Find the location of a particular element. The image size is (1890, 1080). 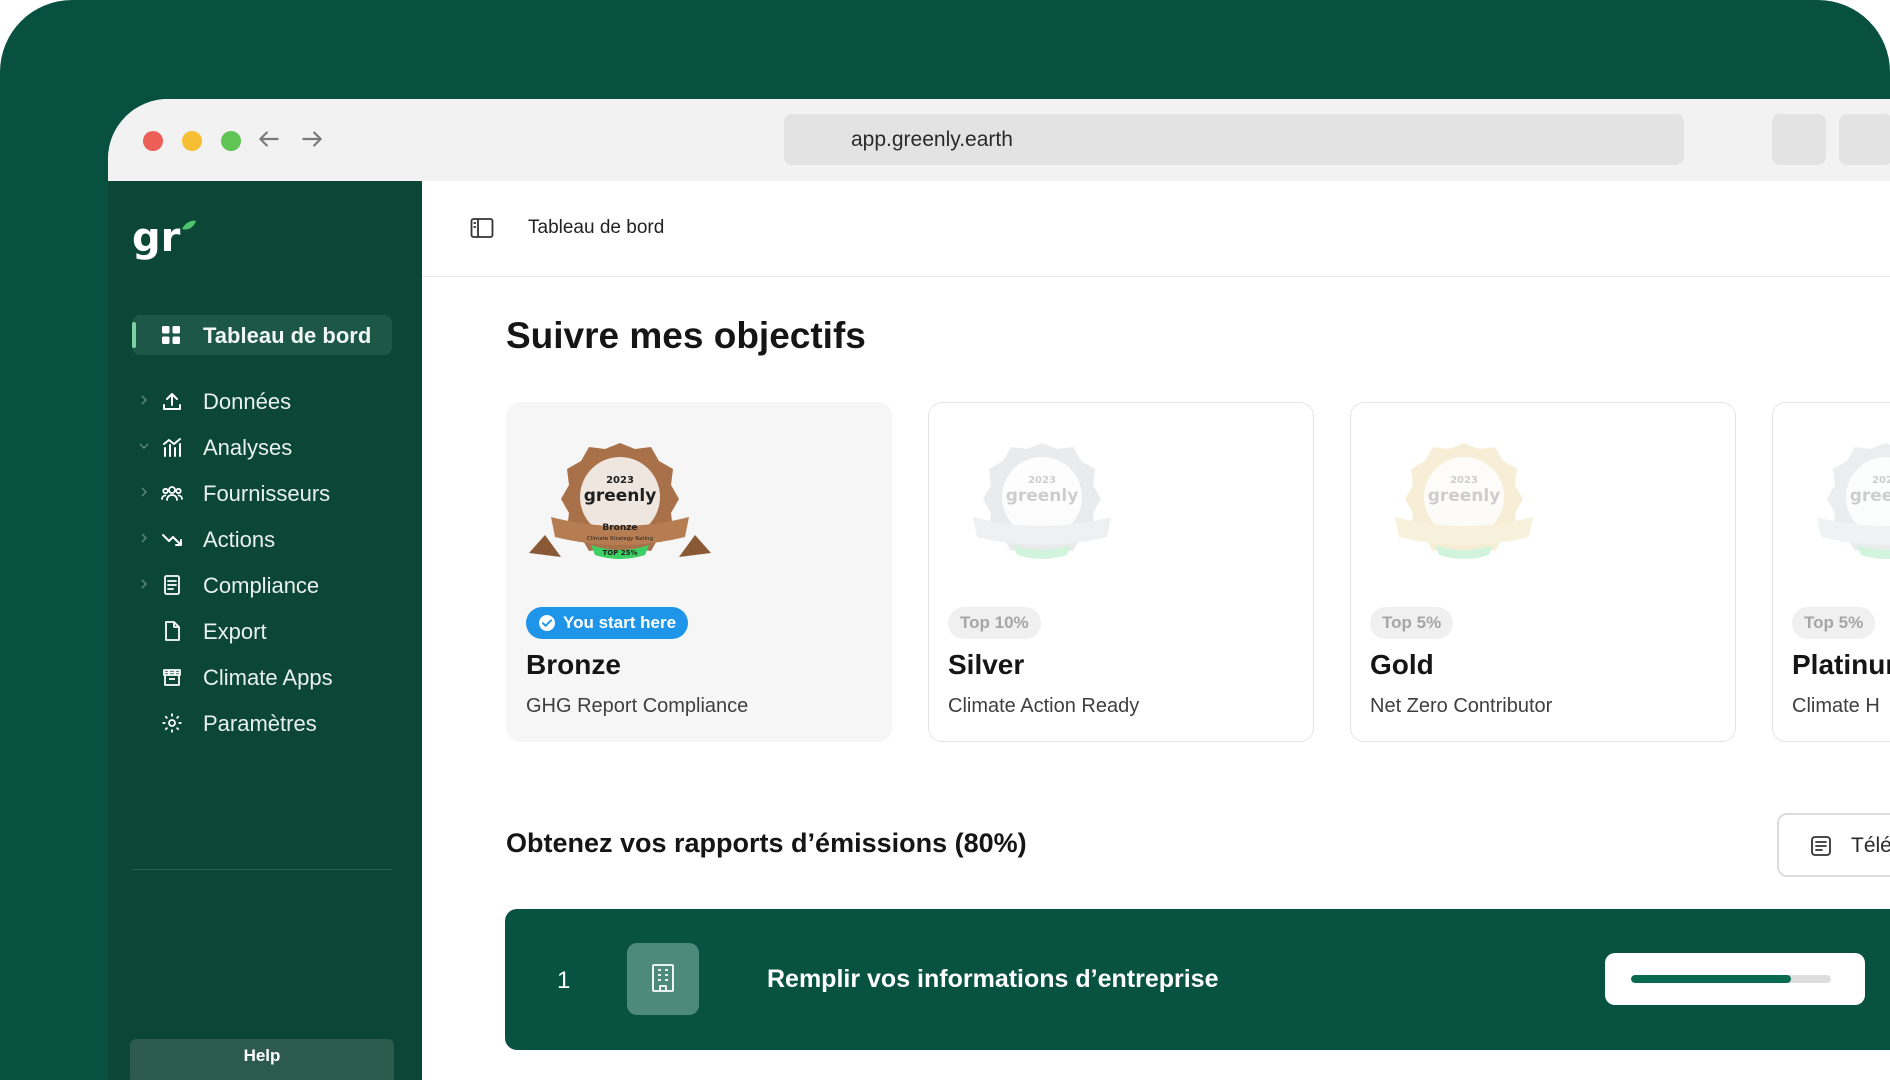

forward-button is located at coordinates (312, 139).